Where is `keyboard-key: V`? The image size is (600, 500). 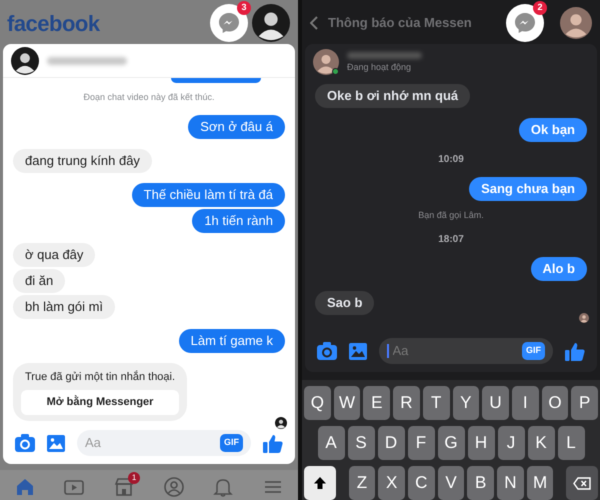
keyboard-key: V is located at coordinates (451, 483).